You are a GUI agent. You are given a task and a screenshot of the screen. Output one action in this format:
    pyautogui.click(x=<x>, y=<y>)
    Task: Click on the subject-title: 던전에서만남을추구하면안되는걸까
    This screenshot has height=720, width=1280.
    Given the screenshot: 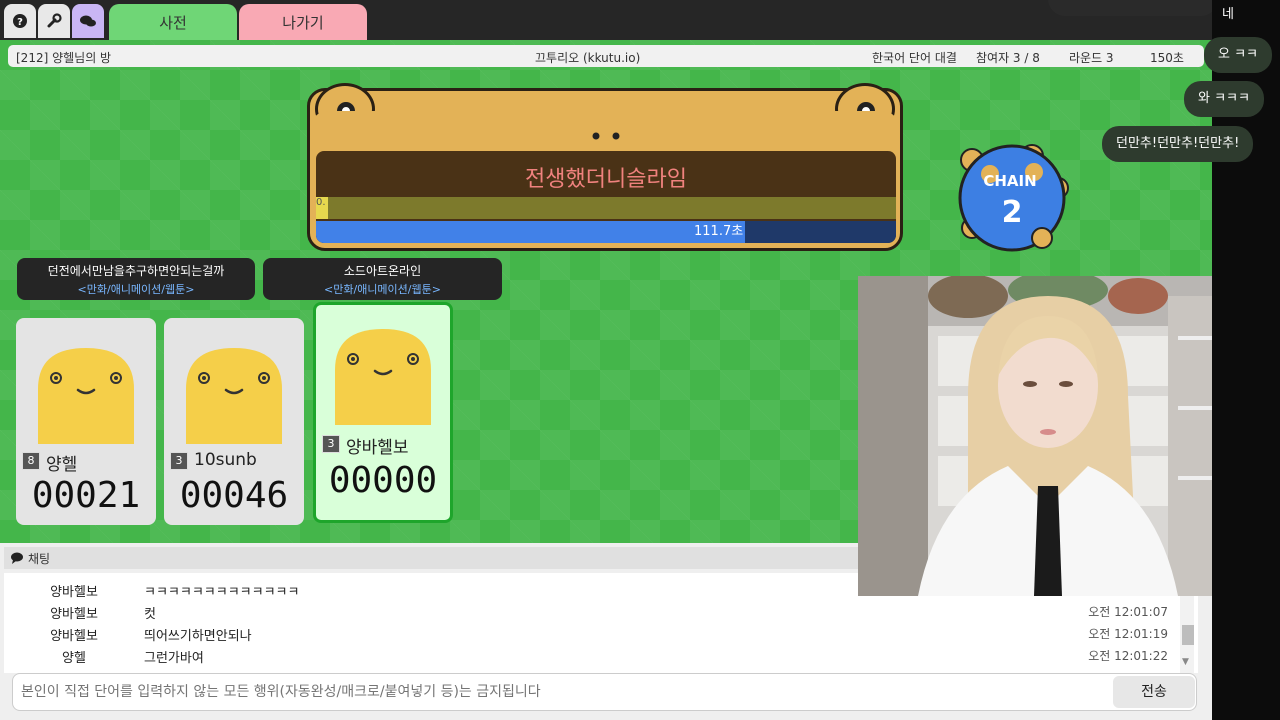 What is the action you would take?
    pyautogui.click(x=136, y=271)
    